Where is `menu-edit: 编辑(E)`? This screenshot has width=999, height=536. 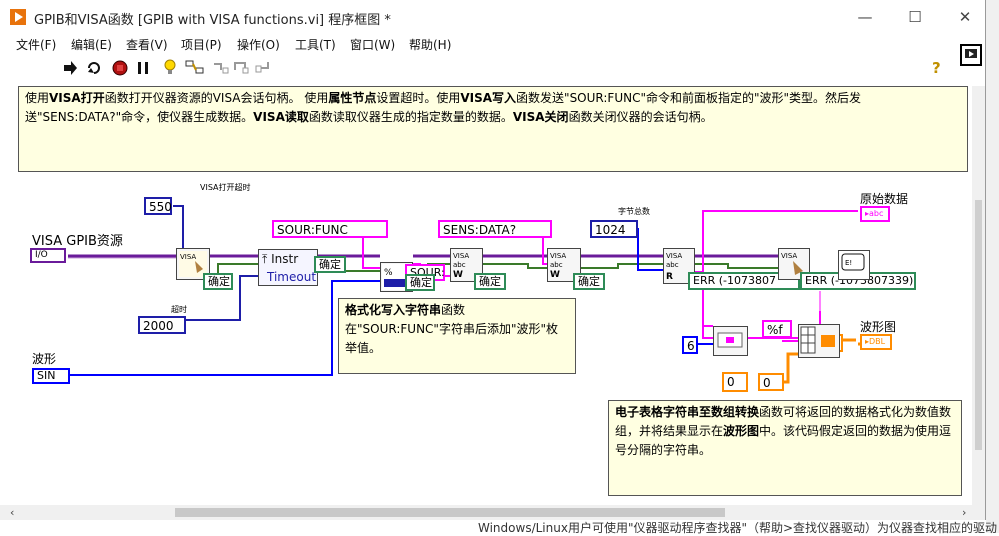 menu-edit: 编辑(E) is located at coordinates (91, 44).